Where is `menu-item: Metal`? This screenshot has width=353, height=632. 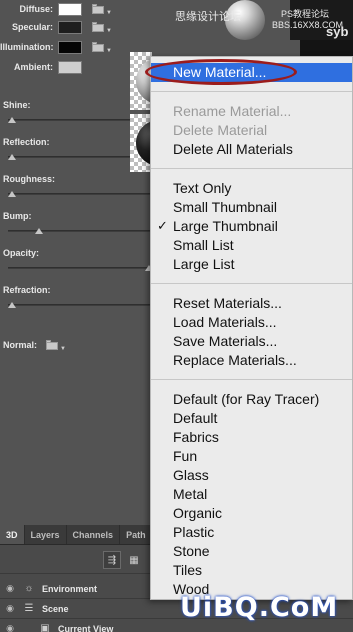 menu-item: Metal is located at coordinates (190, 494).